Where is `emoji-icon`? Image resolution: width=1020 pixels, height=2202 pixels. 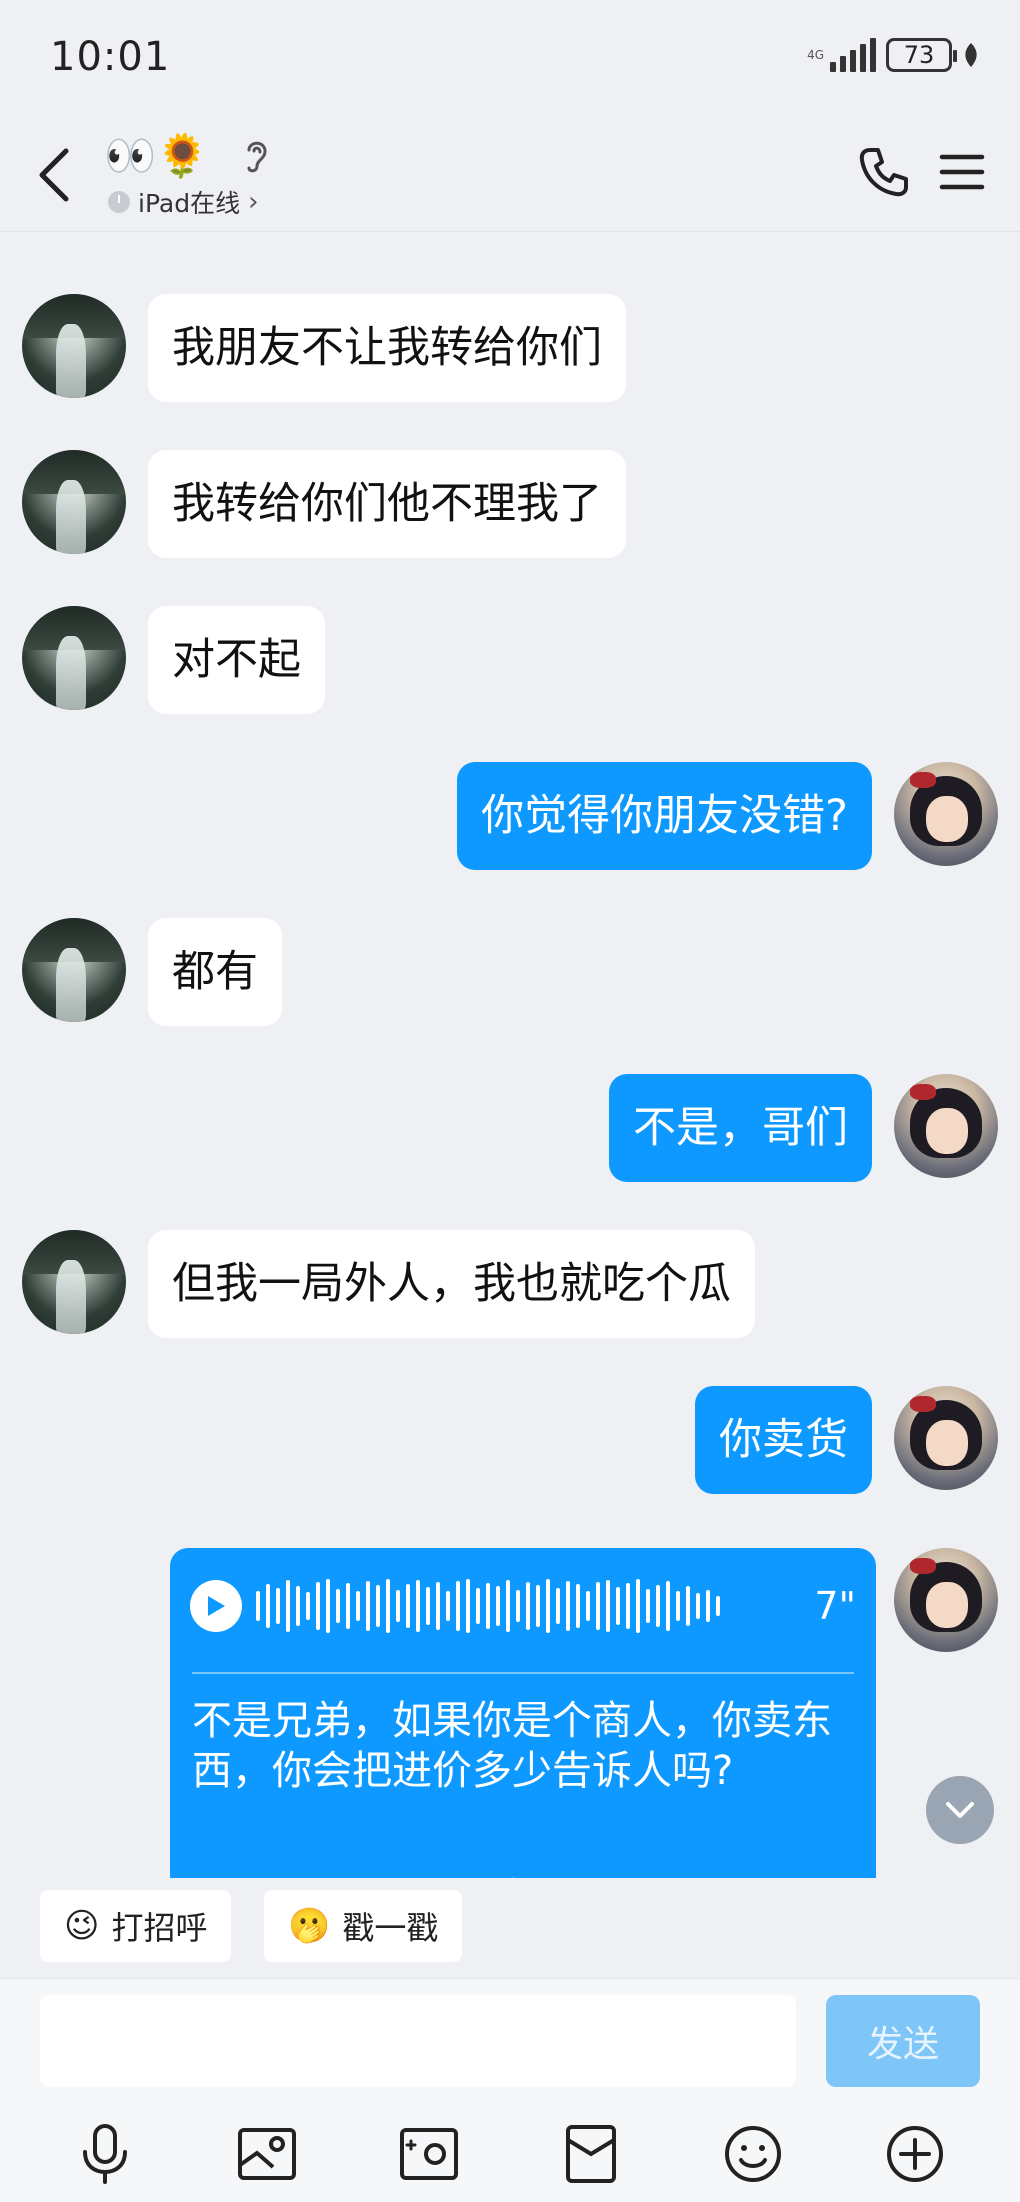 emoji-icon is located at coordinates (753, 2154).